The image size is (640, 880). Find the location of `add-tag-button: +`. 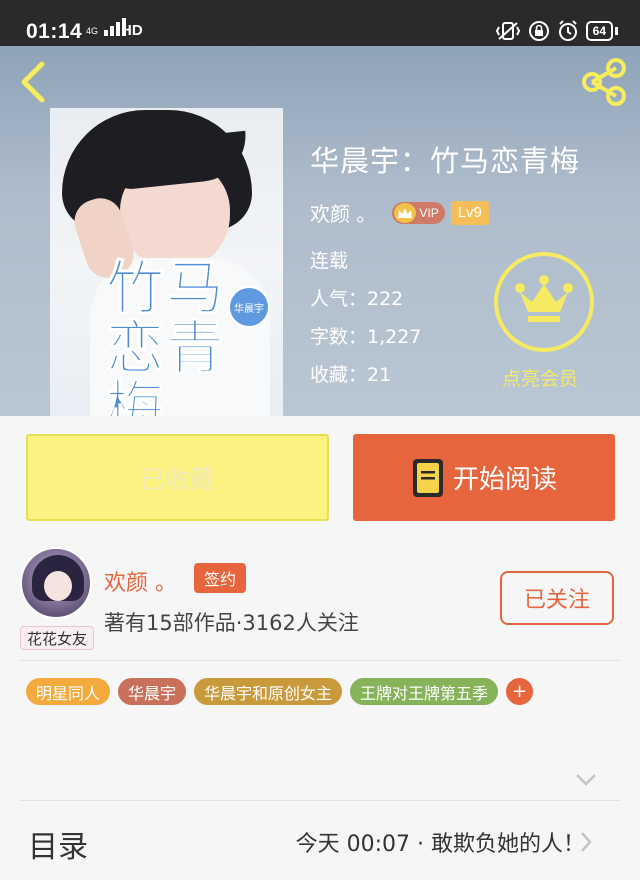

add-tag-button: + is located at coordinates (520, 691).